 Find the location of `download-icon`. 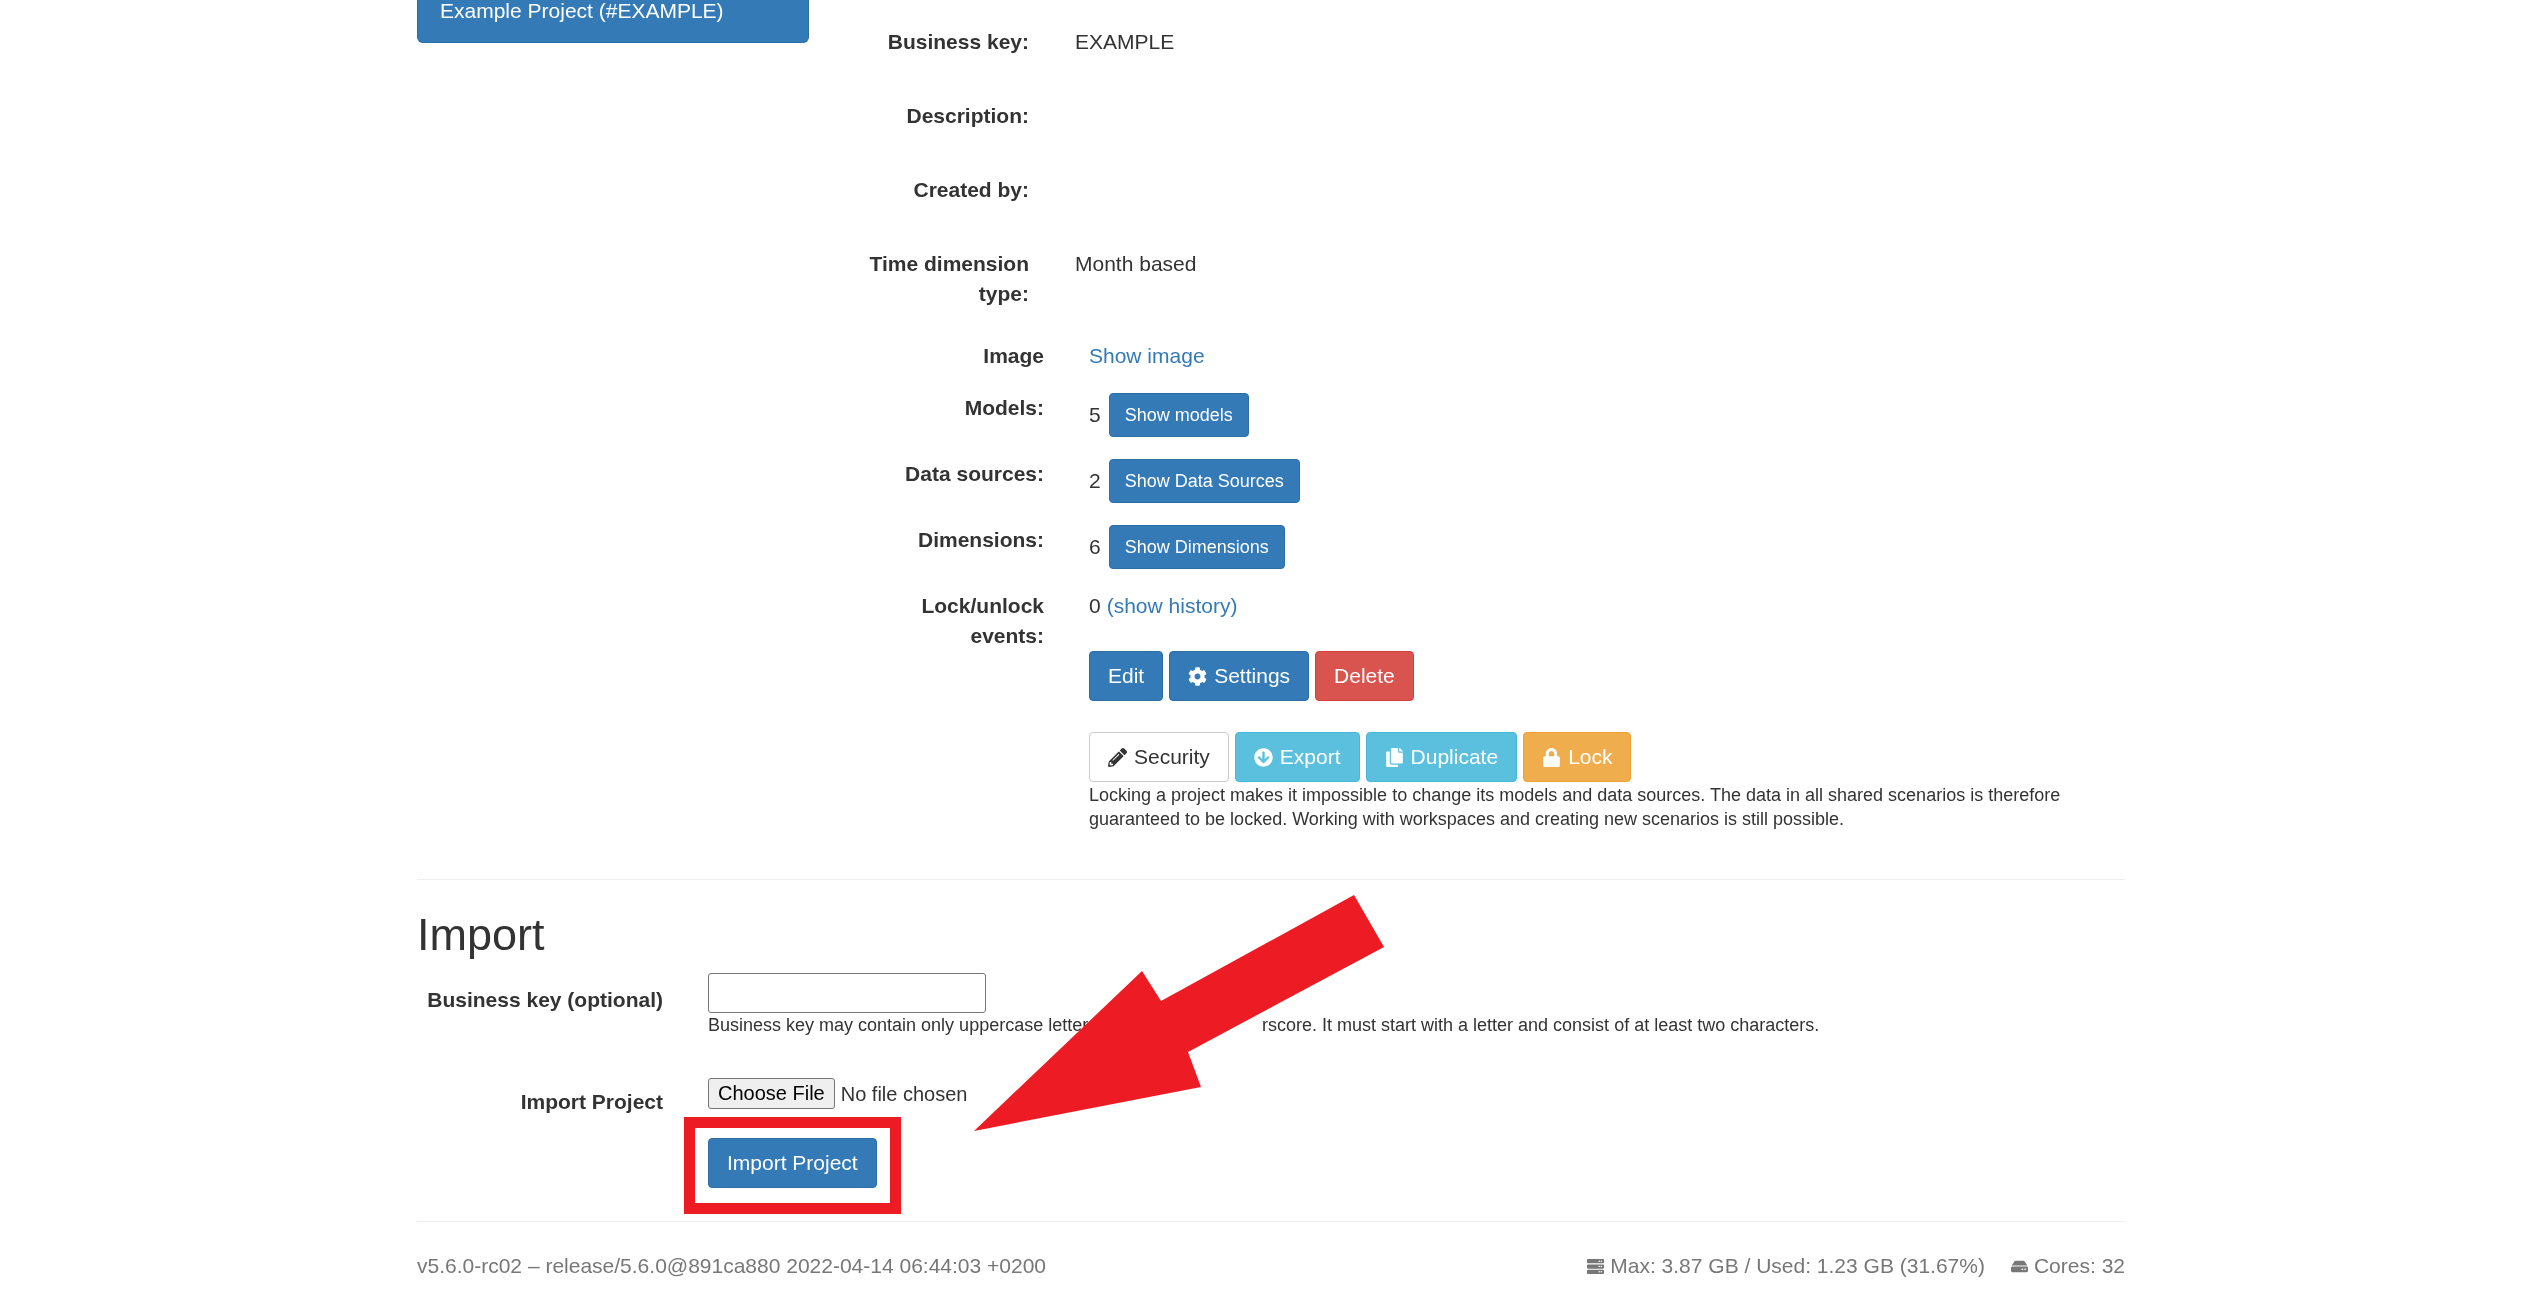

download-icon is located at coordinates (1263, 757).